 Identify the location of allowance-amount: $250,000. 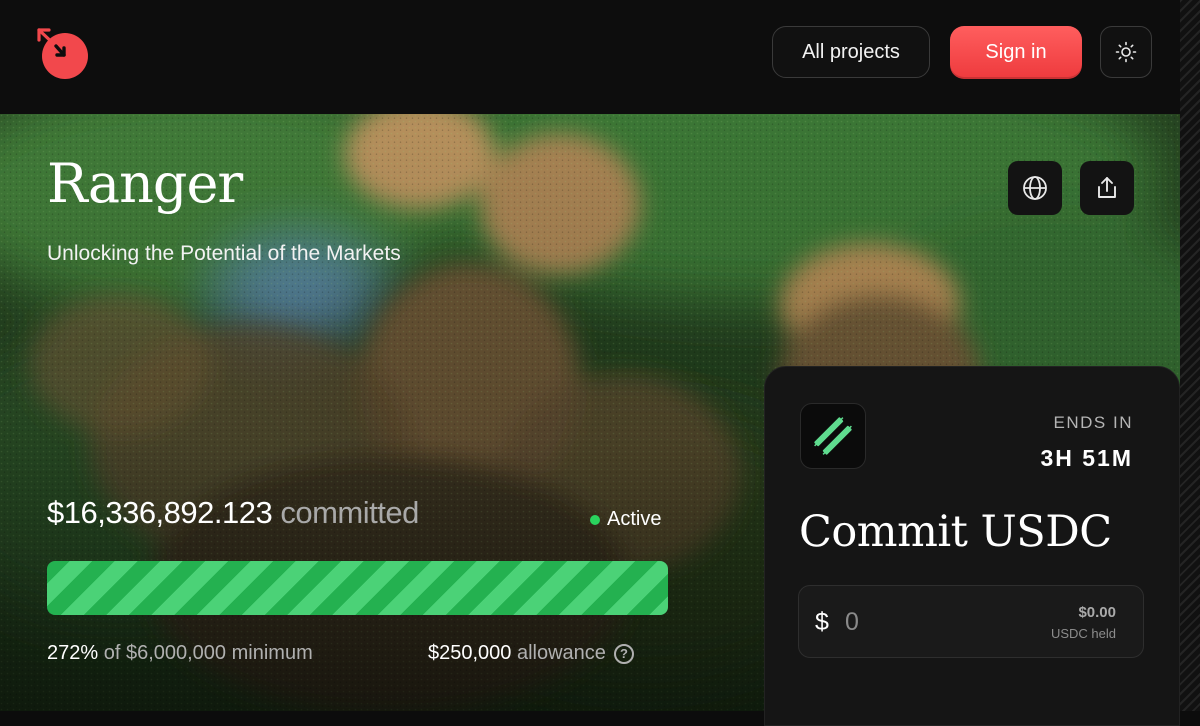
(470, 653).